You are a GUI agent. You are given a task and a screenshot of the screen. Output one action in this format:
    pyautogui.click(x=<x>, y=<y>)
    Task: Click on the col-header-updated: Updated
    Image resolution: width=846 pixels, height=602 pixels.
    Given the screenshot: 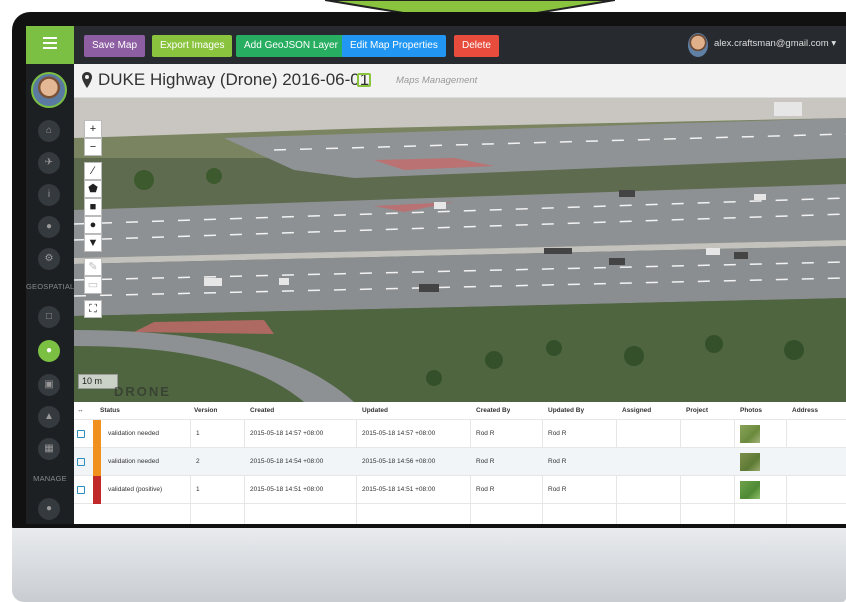 What is the action you would take?
    pyautogui.click(x=375, y=411)
    